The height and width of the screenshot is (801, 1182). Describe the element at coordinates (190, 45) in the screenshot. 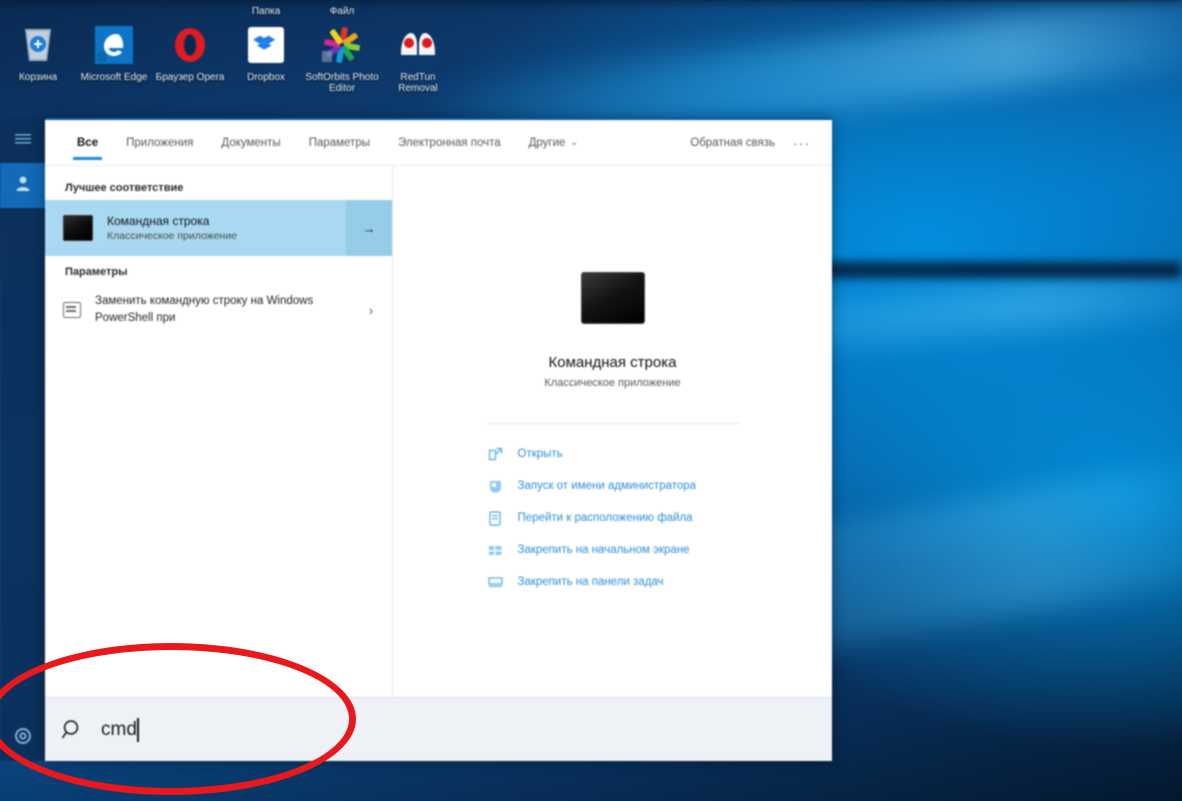

I see `opera-browser-icon` at that location.